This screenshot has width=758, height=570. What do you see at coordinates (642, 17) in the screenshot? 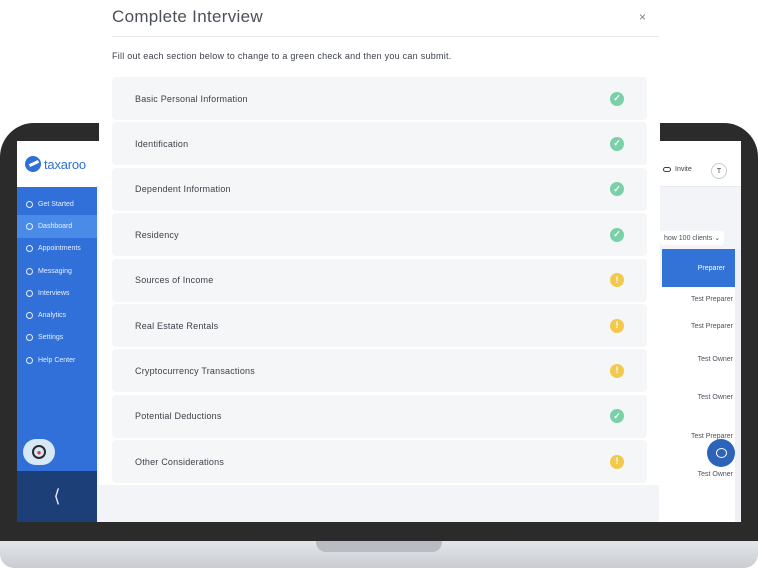
I see `close-icon: ×` at bounding box center [642, 17].